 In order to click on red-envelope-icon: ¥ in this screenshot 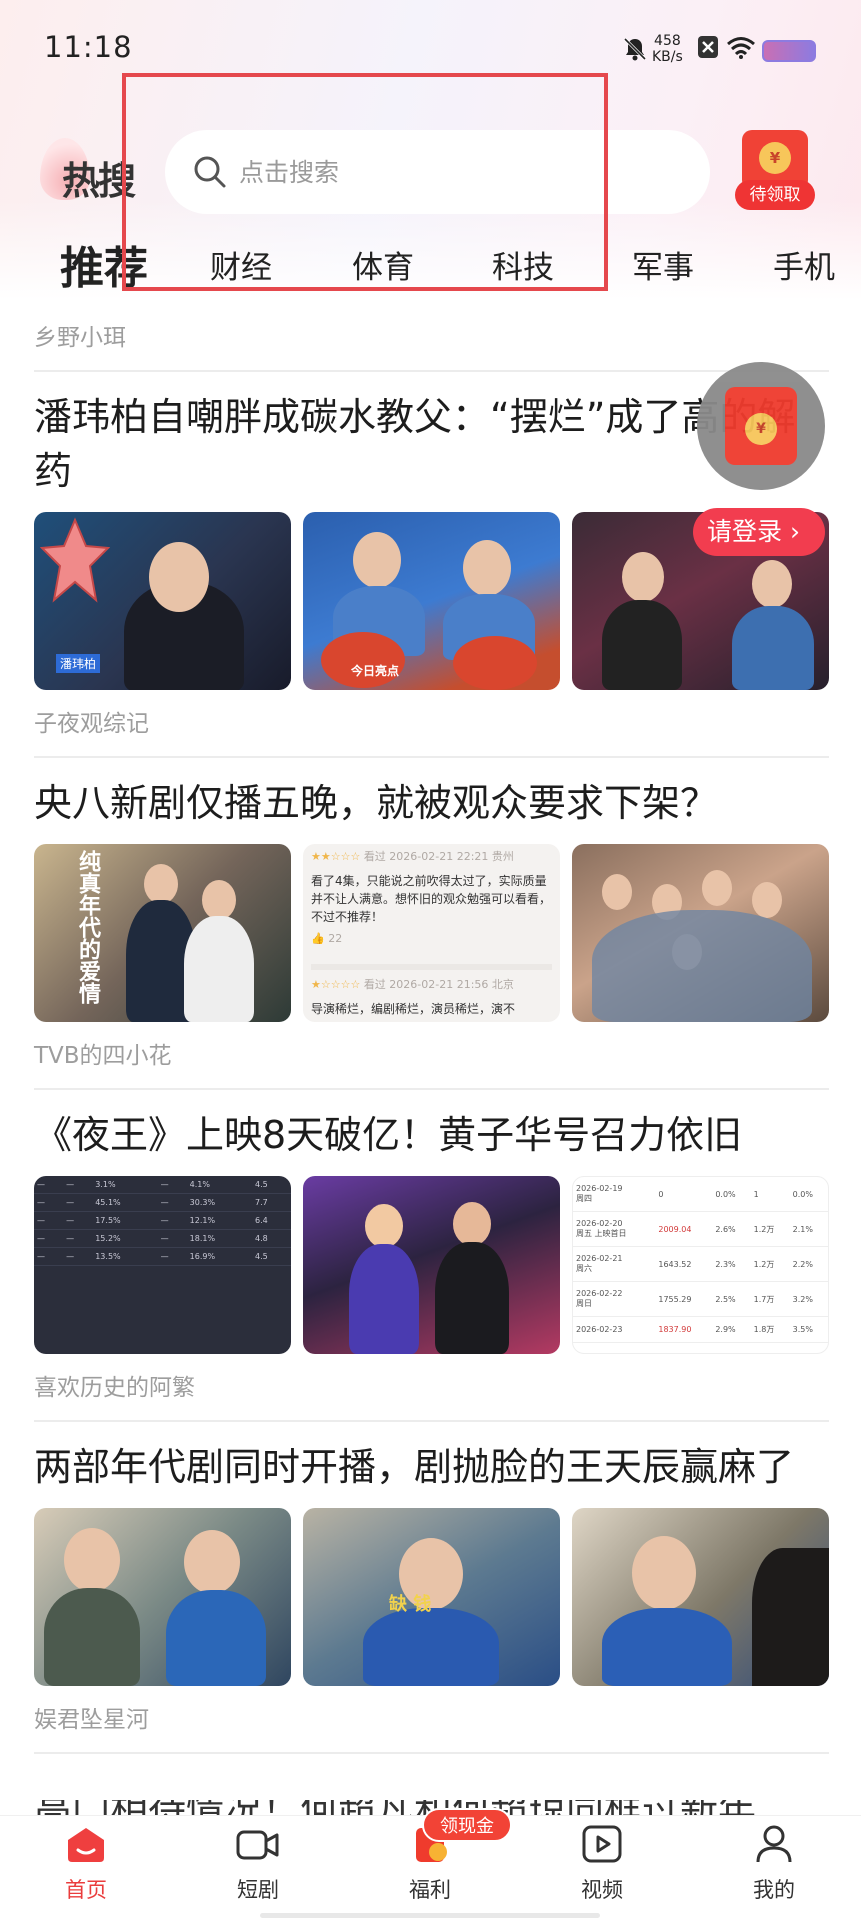, I will do `click(761, 426)`.